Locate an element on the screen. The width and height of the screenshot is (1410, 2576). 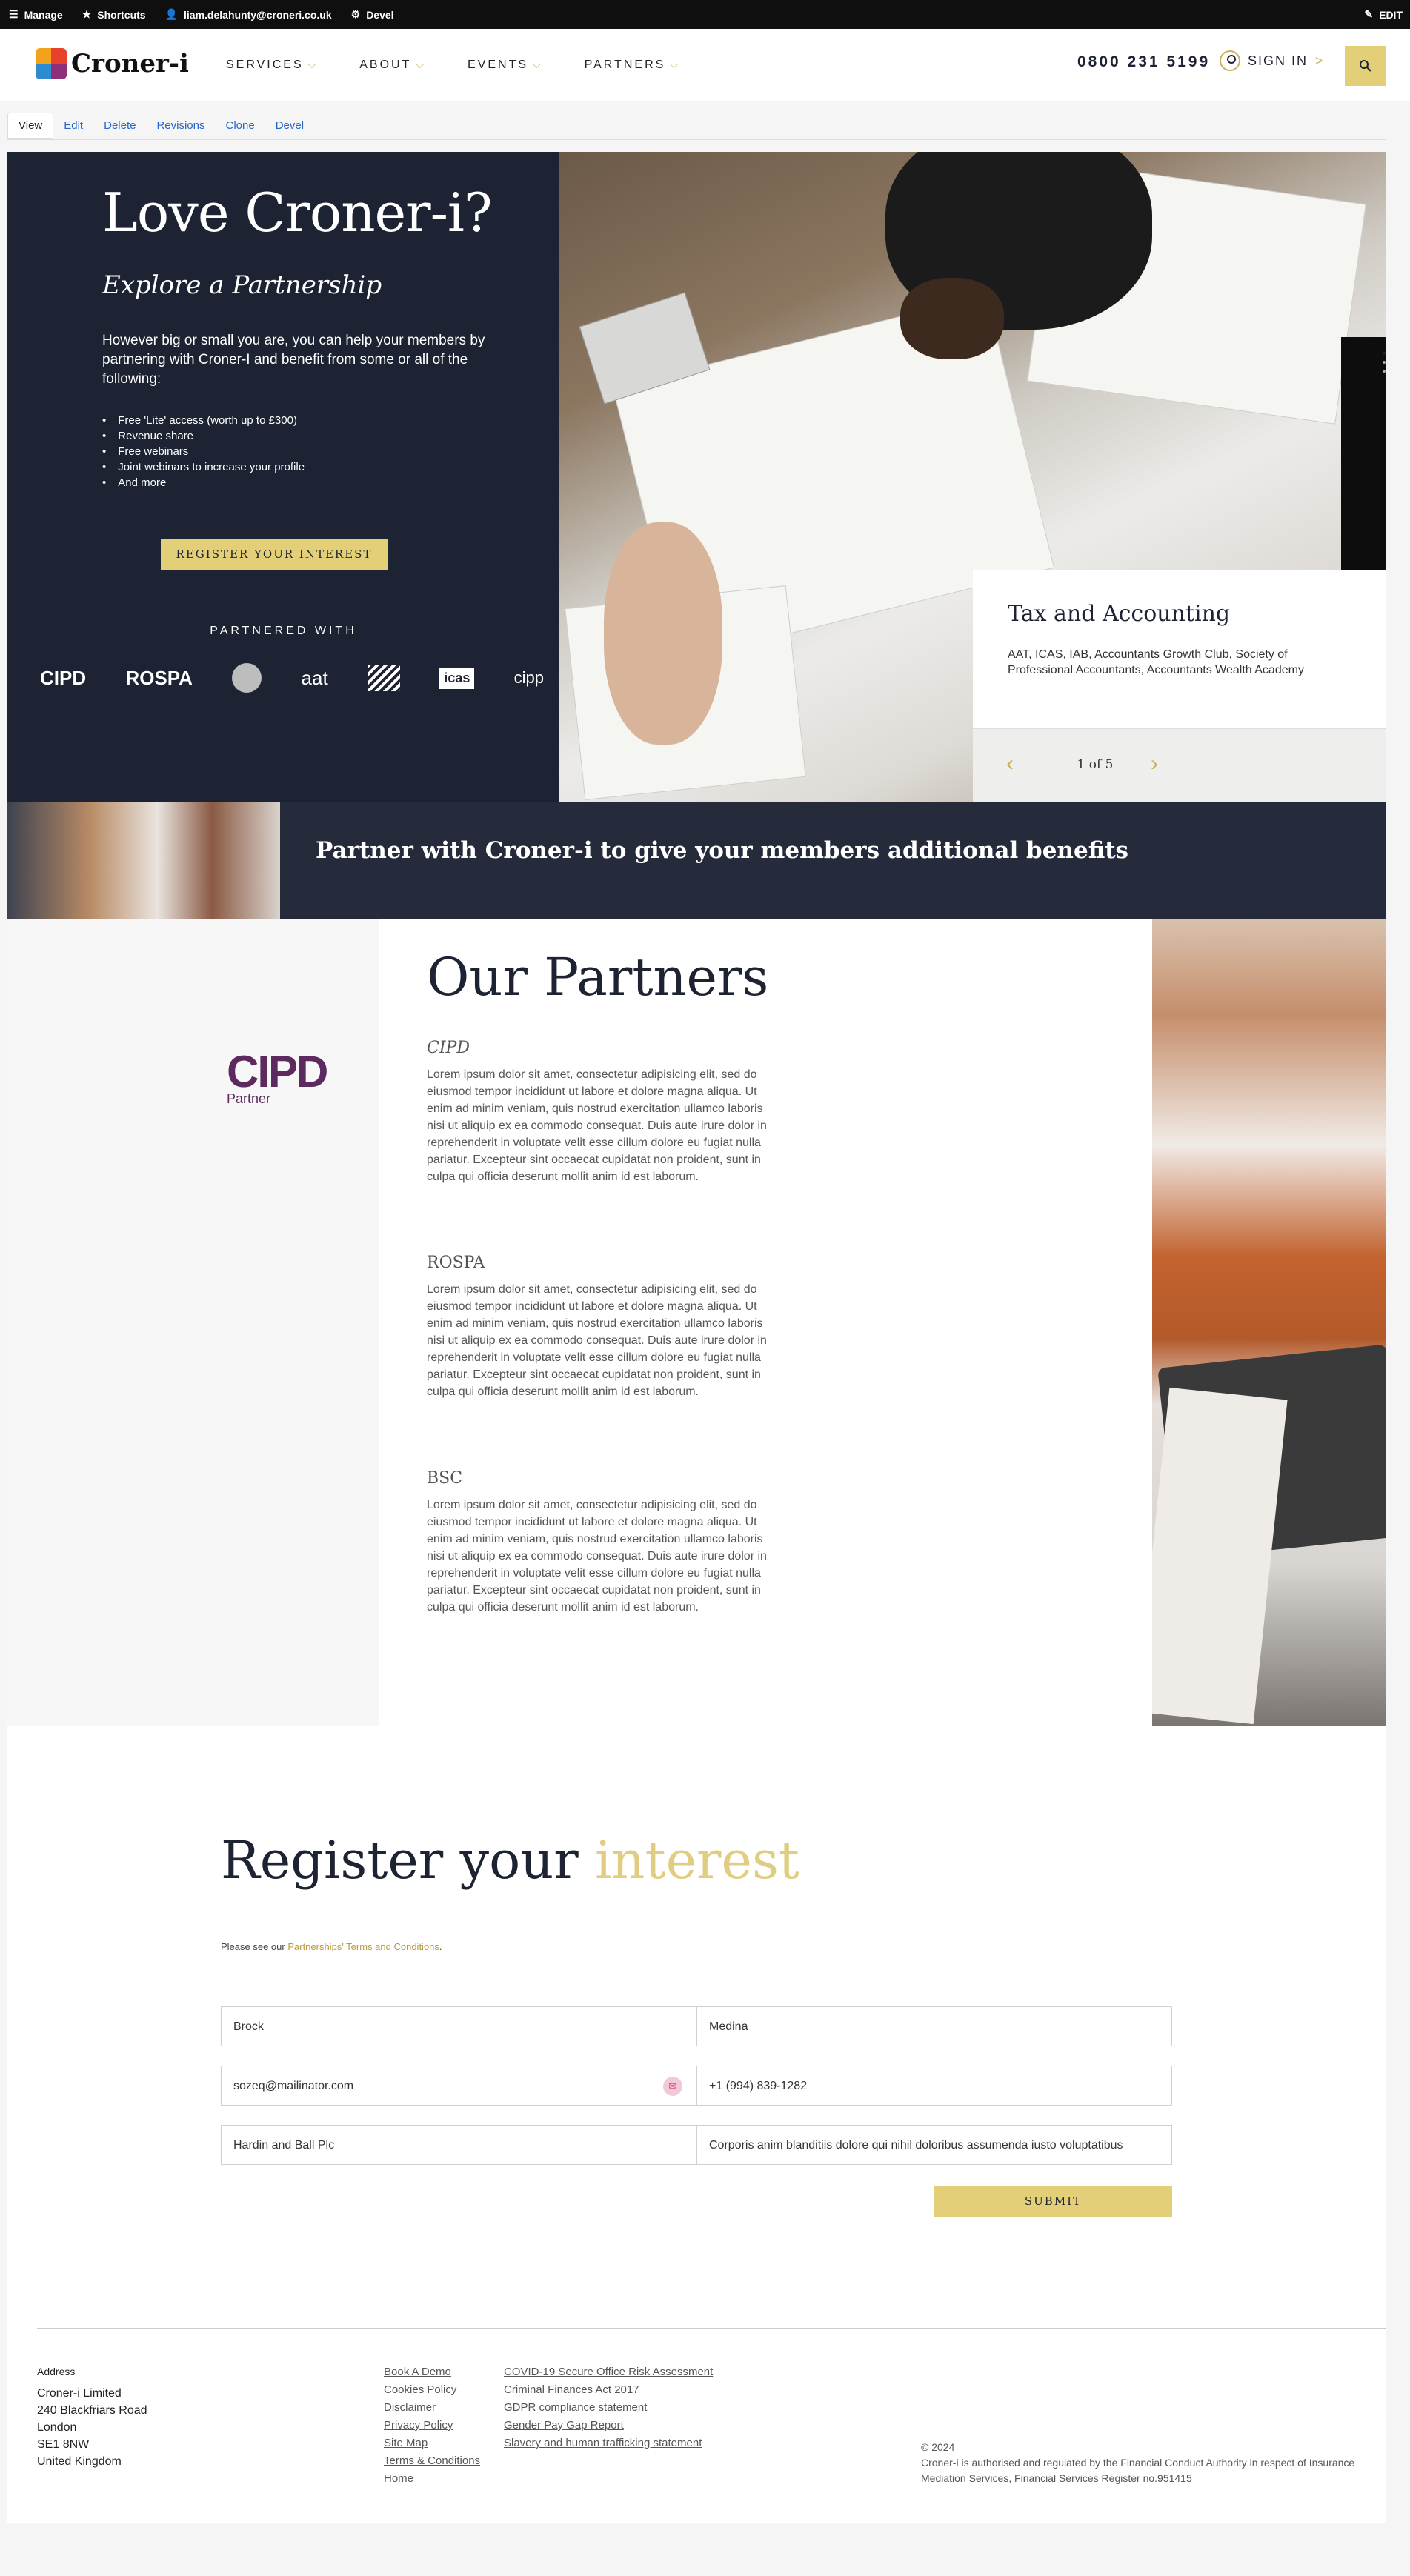
submit-button: SUBMIT is located at coordinates (1053, 2201).